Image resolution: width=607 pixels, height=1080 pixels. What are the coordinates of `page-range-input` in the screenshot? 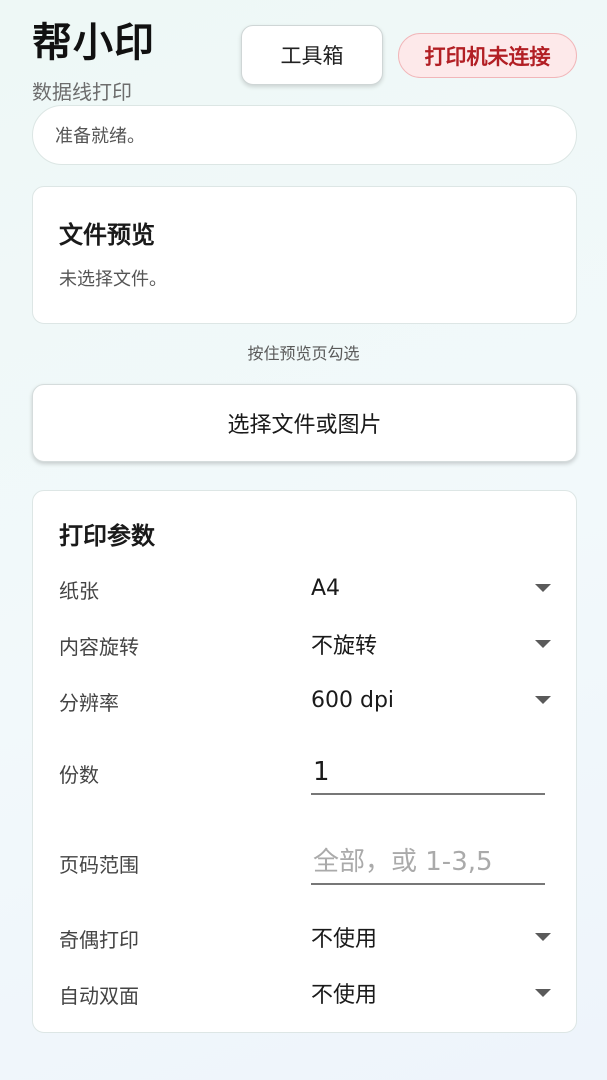 It's located at (428, 863).